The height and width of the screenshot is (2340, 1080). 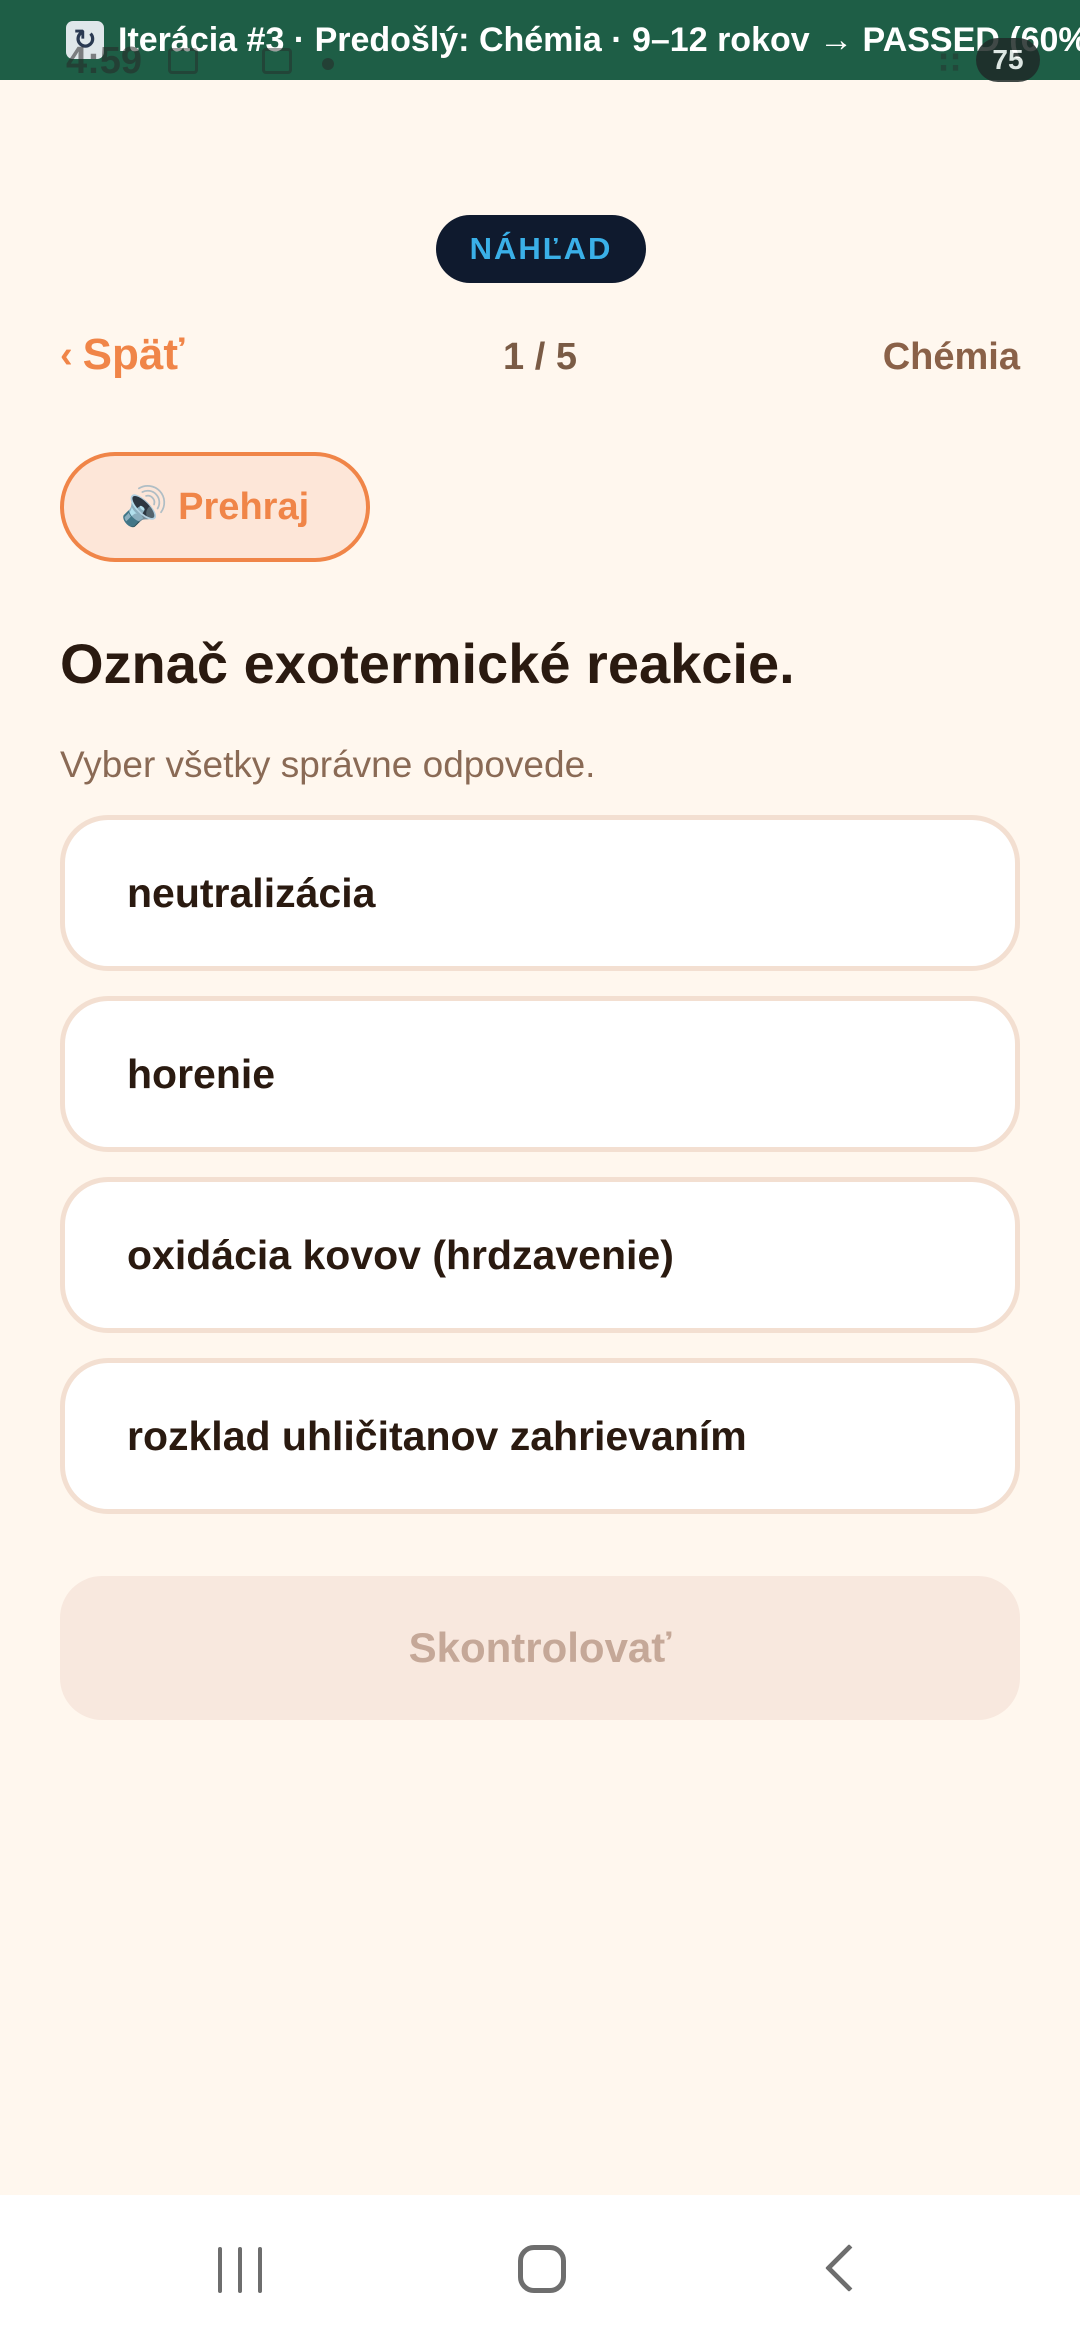 What do you see at coordinates (437, 1435) in the screenshot?
I see `answer-option-label: rozklad uhličitanov zahrievaním` at bounding box center [437, 1435].